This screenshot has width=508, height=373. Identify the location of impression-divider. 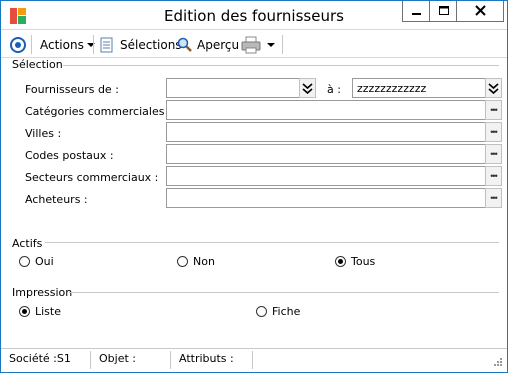
(284, 292).